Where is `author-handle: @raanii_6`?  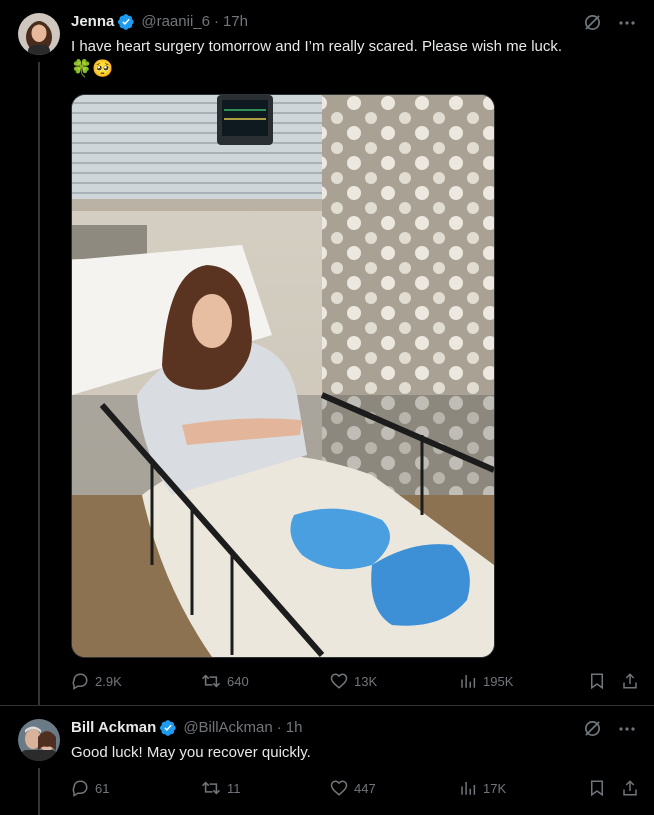 author-handle: @raanii_6 is located at coordinates (175, 22).